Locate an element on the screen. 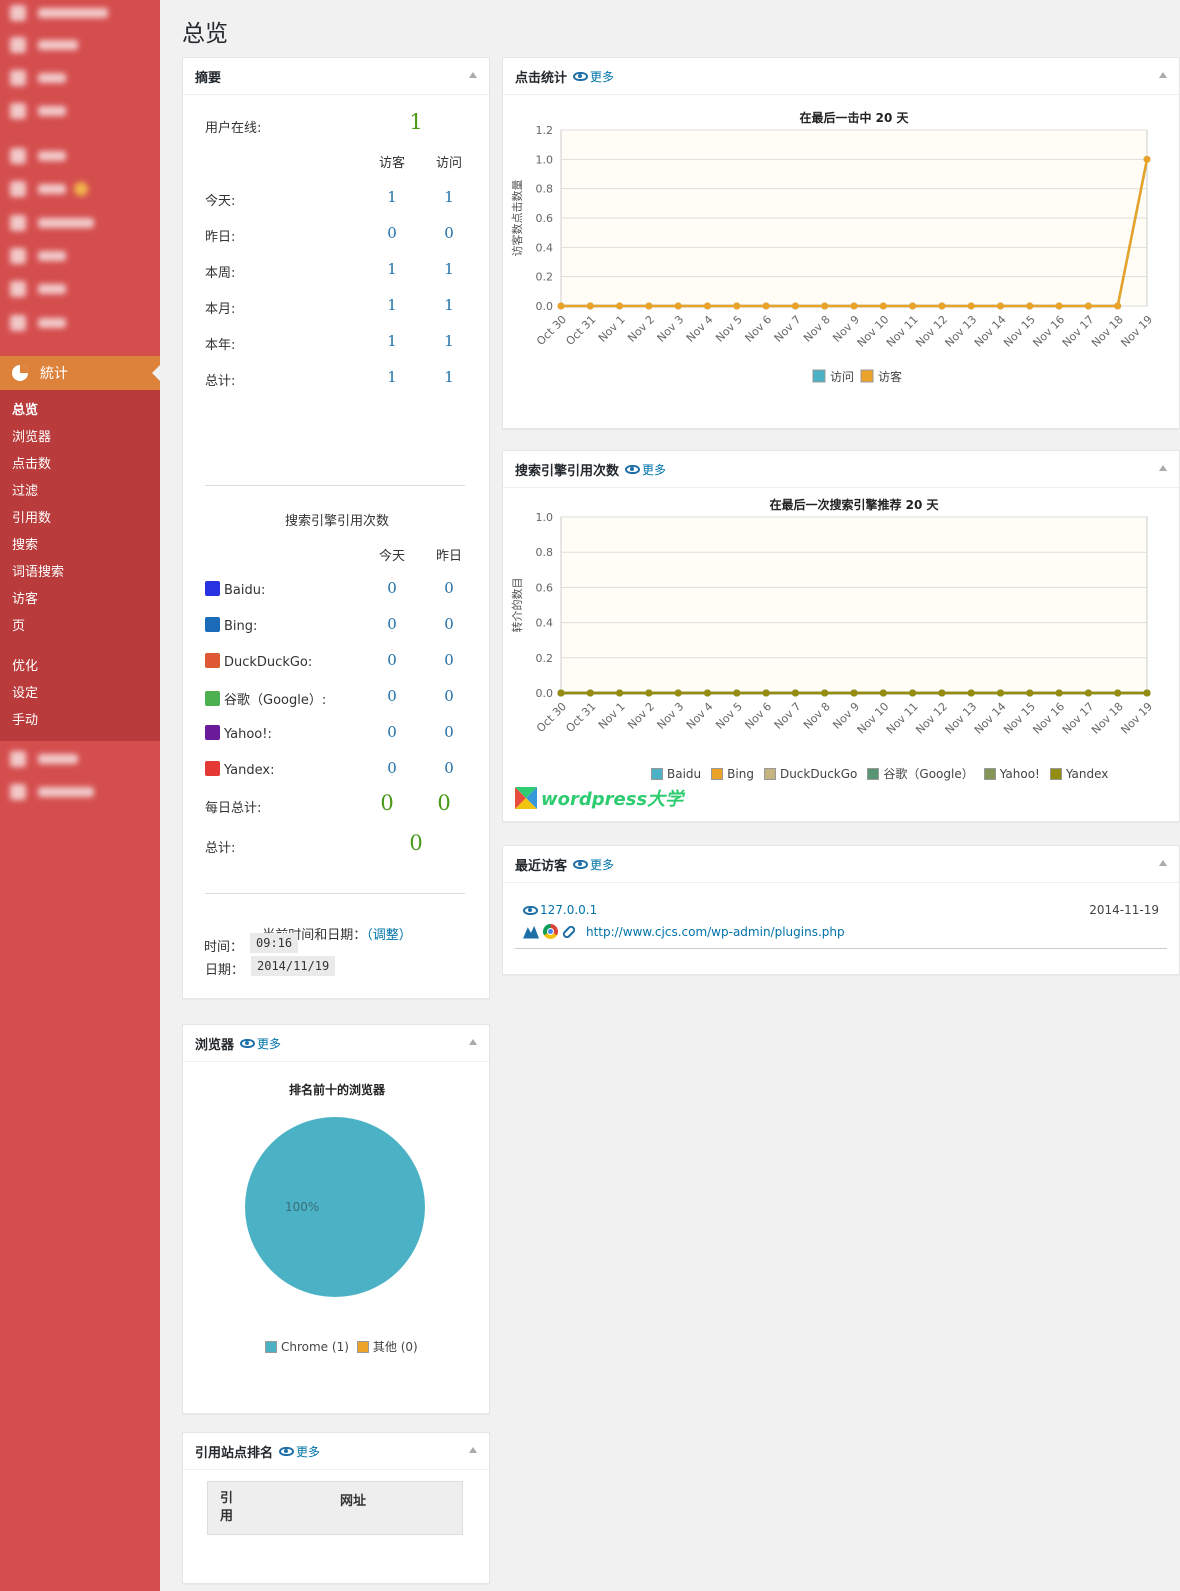 The height and width of the screenshot is (1591, 1180). summary-row-visits: 0 is located at coordinates (449, 233).